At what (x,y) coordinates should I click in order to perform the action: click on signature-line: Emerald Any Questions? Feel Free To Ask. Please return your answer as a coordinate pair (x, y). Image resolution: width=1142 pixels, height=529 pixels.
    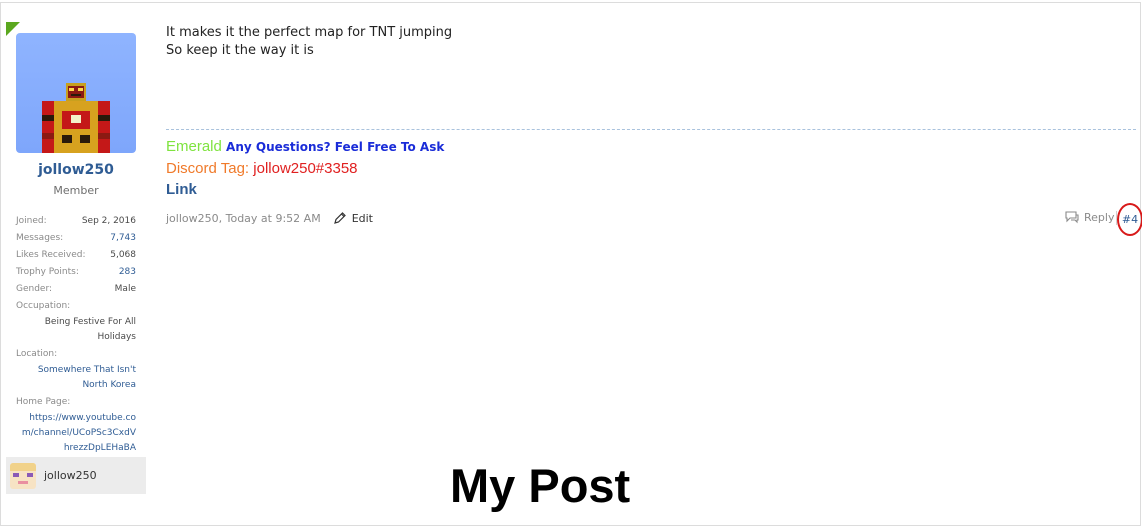
    Looking at the image, I should click on (305, 147).